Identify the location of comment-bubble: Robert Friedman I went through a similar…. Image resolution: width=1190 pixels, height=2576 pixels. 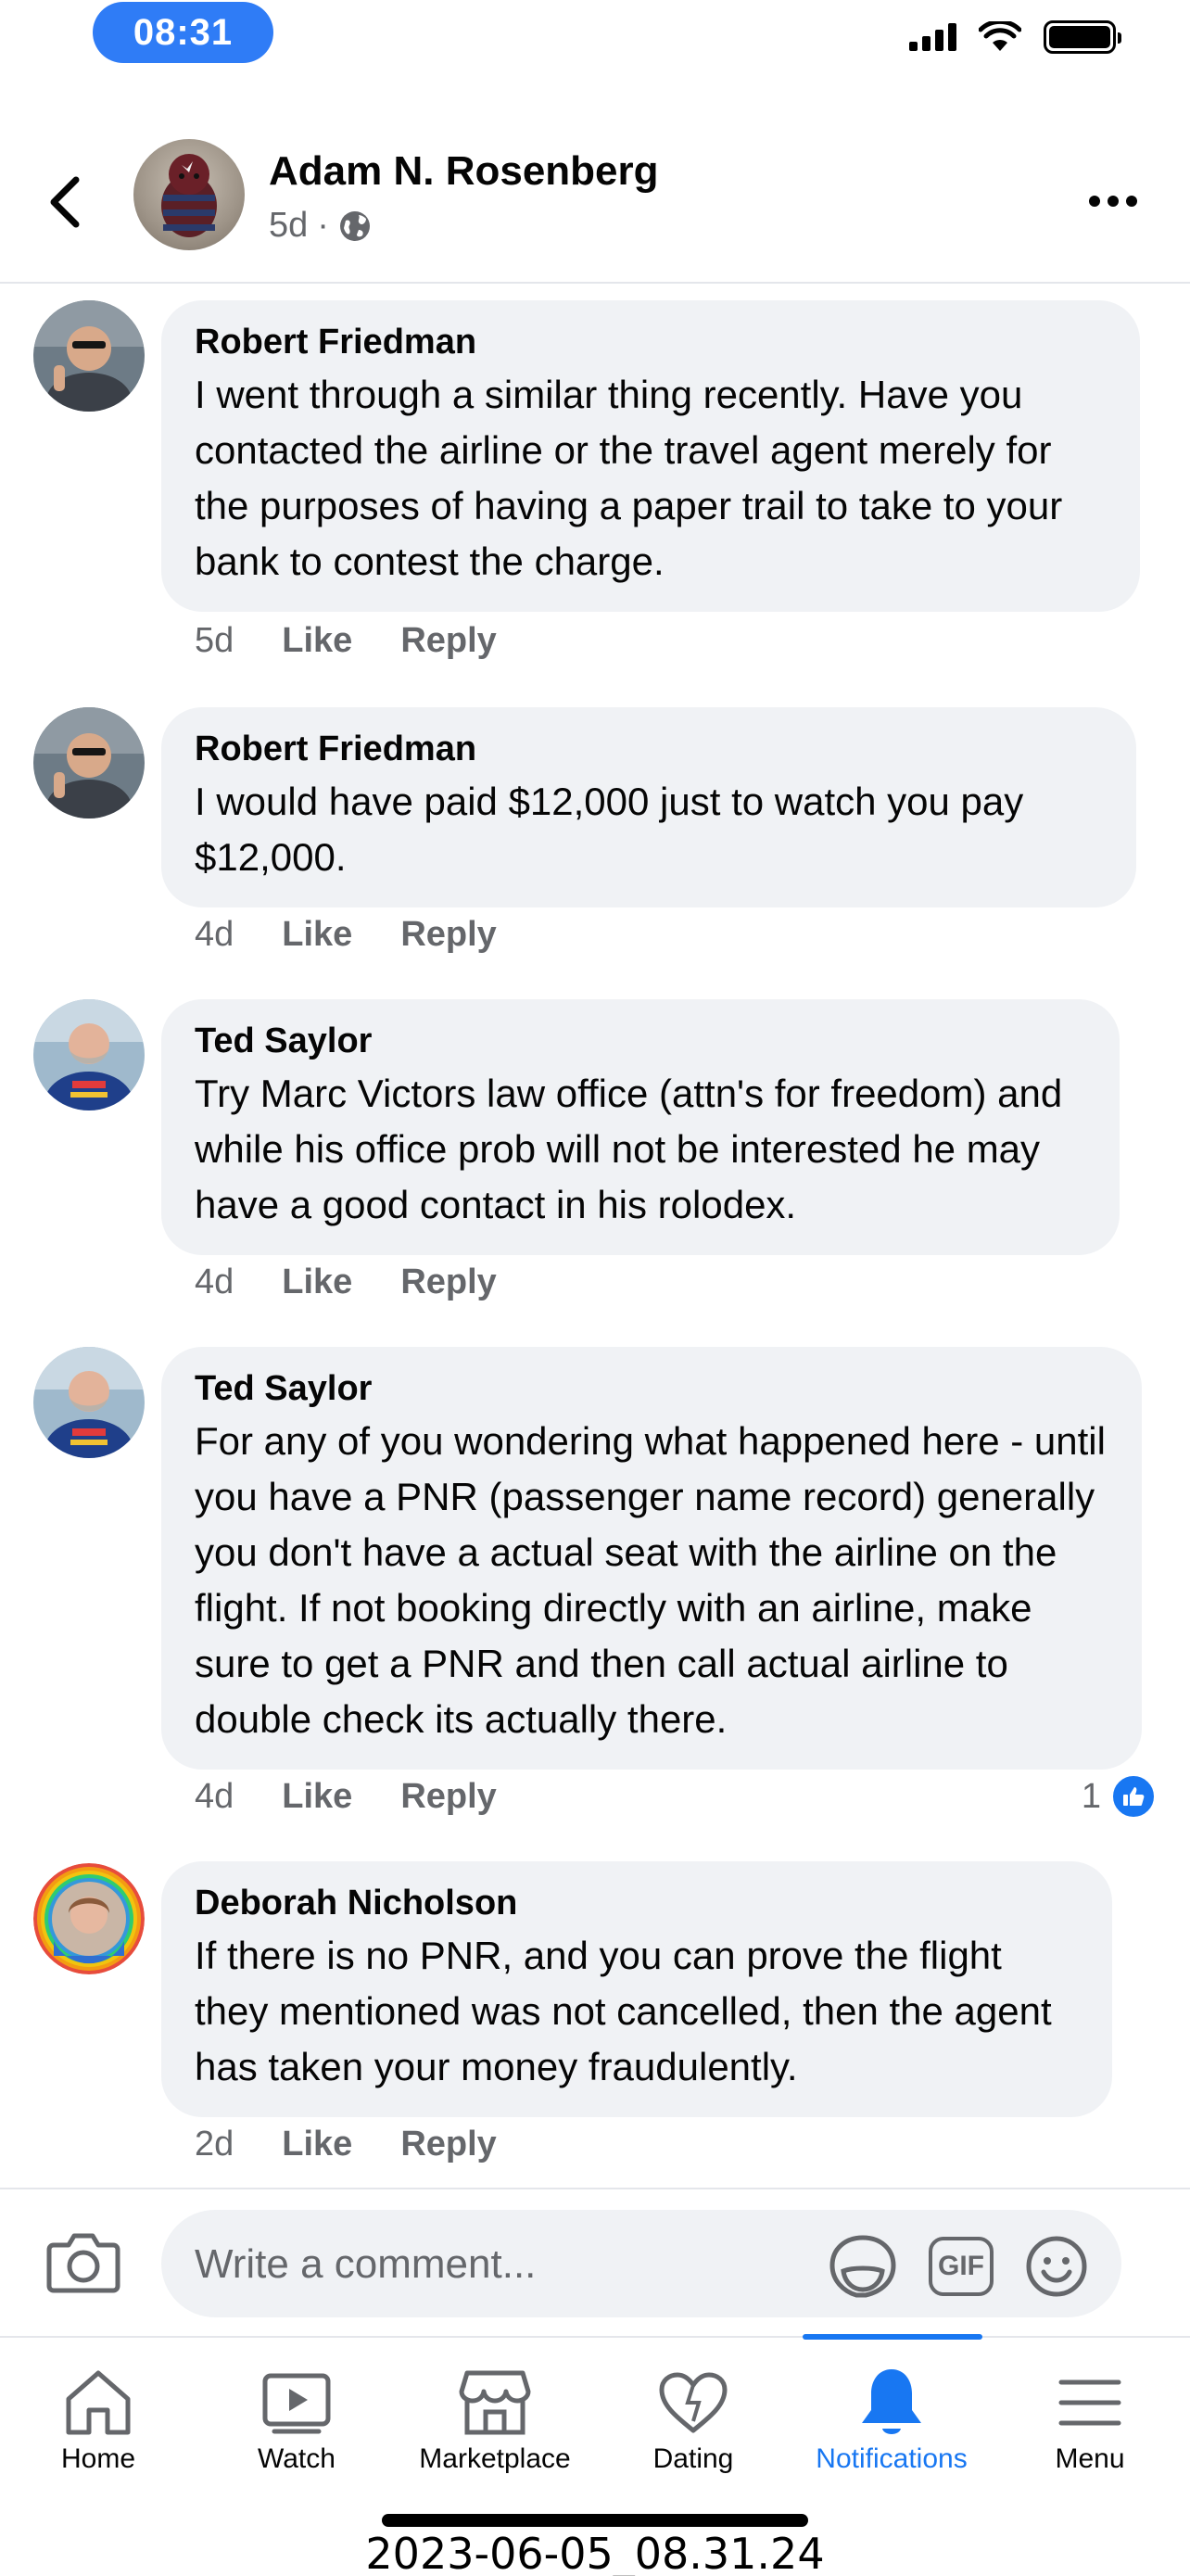
(650, 456).